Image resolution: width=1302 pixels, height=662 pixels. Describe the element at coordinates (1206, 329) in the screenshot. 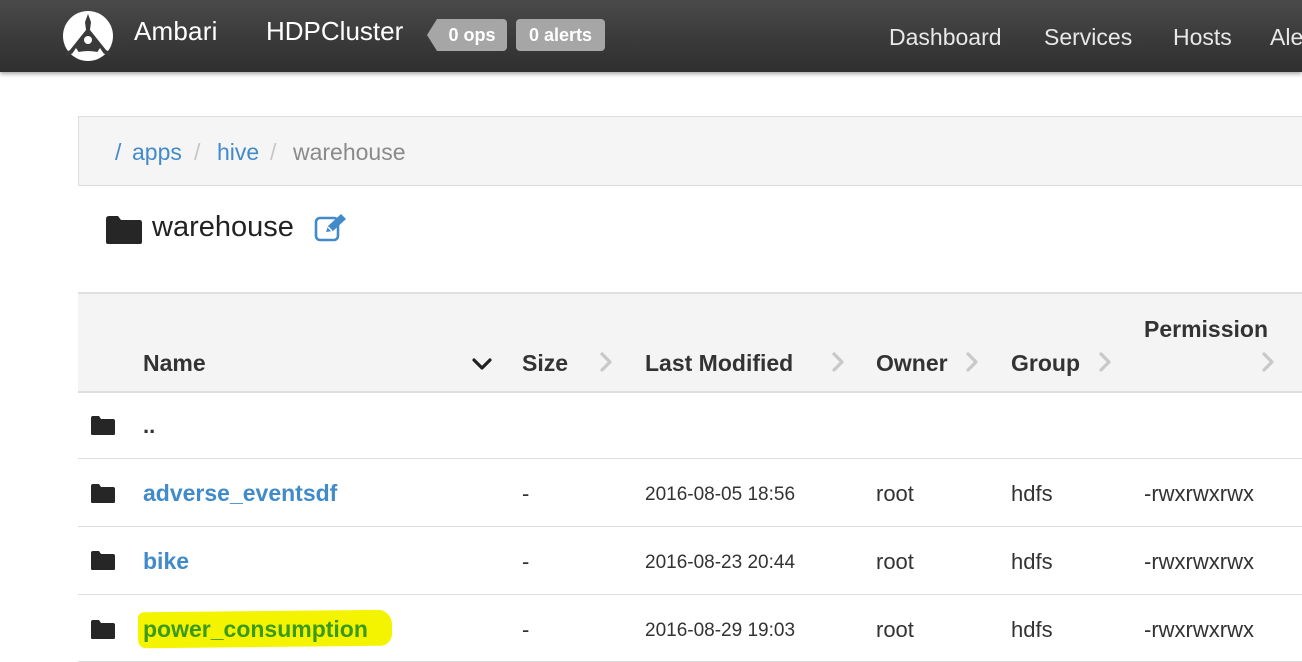

I see `column-header-permission: Permission` at that location.